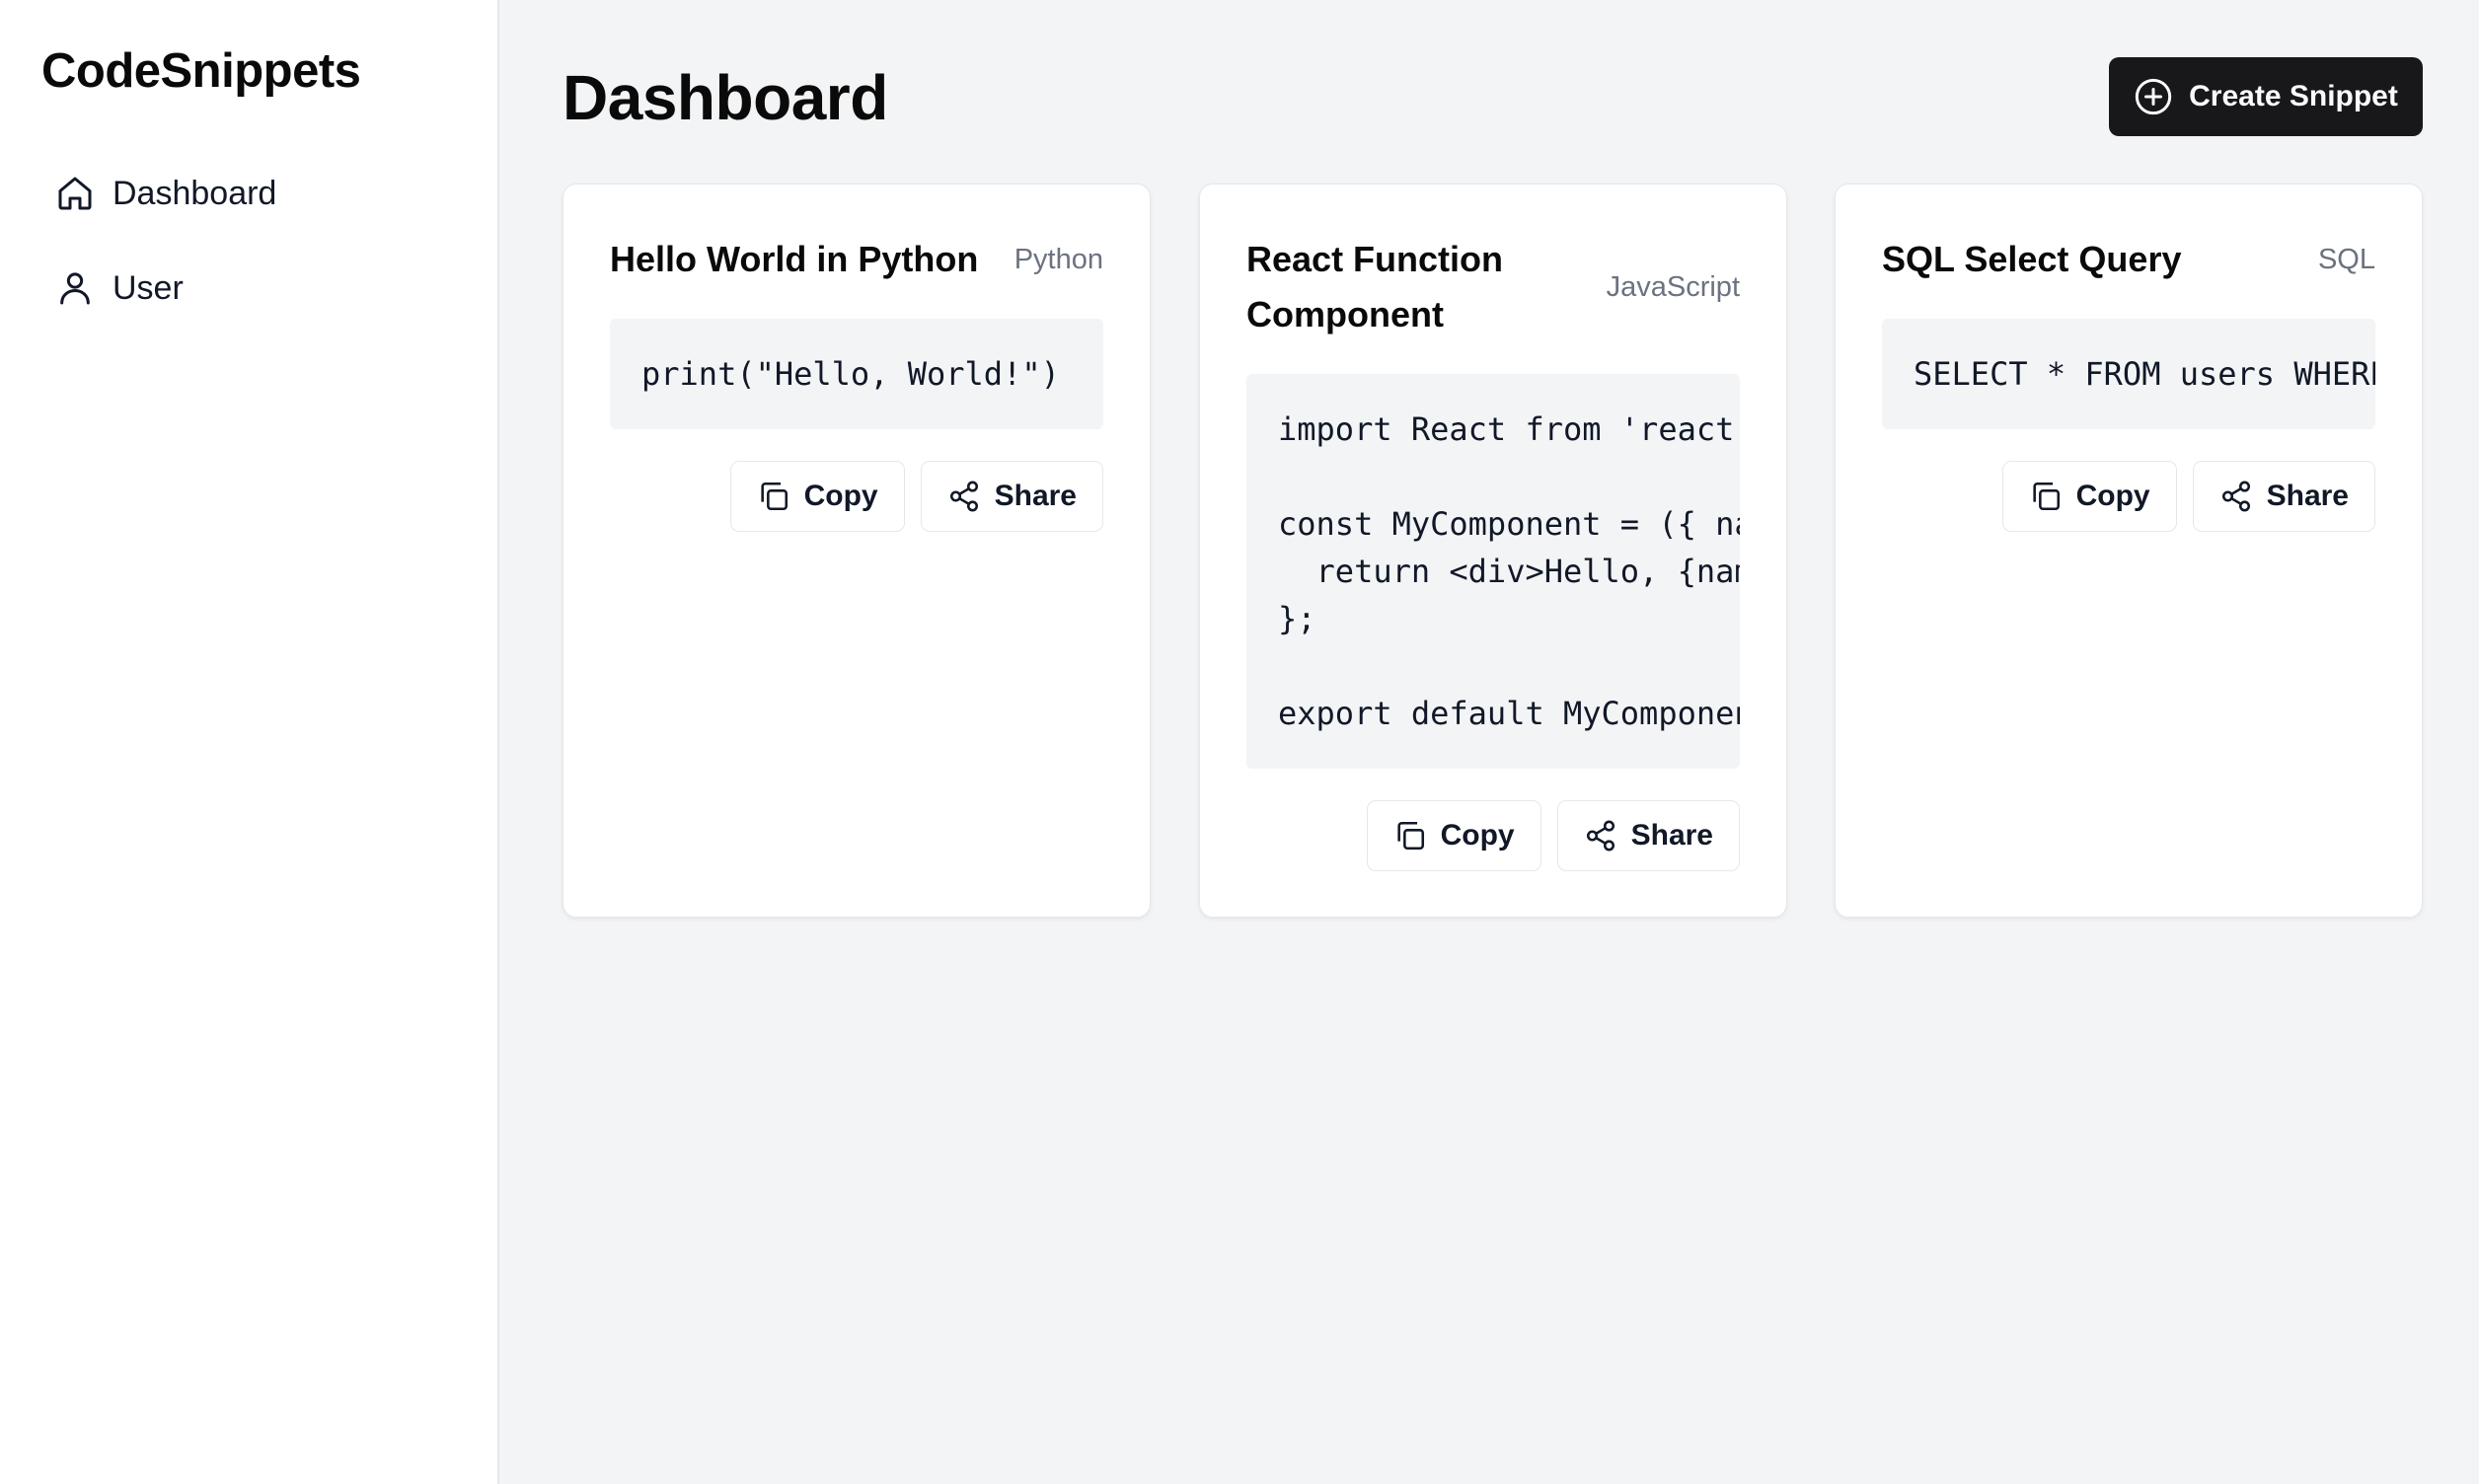 The height and width of the screenshot is (1484, 2479). What do you see at coordinates (725, 97) in the screenshot?
I see `page-title: Dashboard` at bounding box center [725, 97].